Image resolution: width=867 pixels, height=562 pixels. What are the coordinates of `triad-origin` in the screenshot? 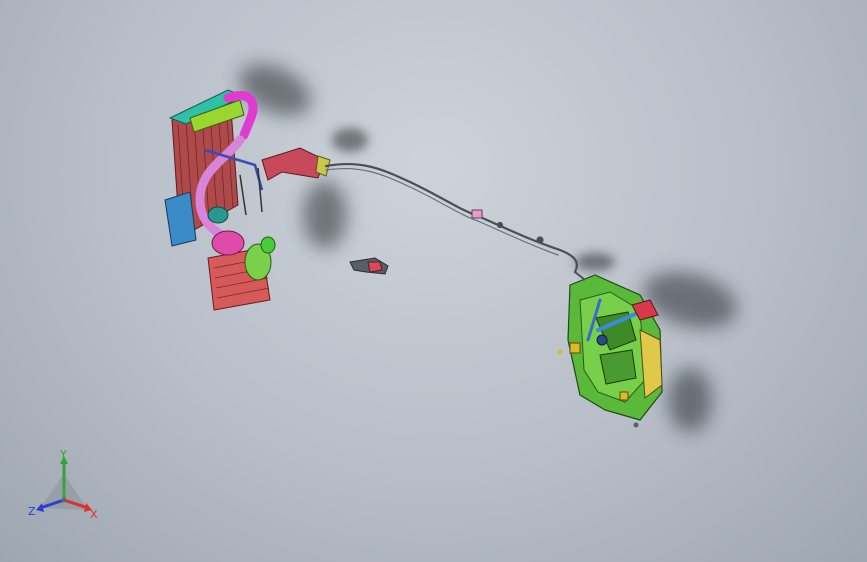 It's located at (64, 500).